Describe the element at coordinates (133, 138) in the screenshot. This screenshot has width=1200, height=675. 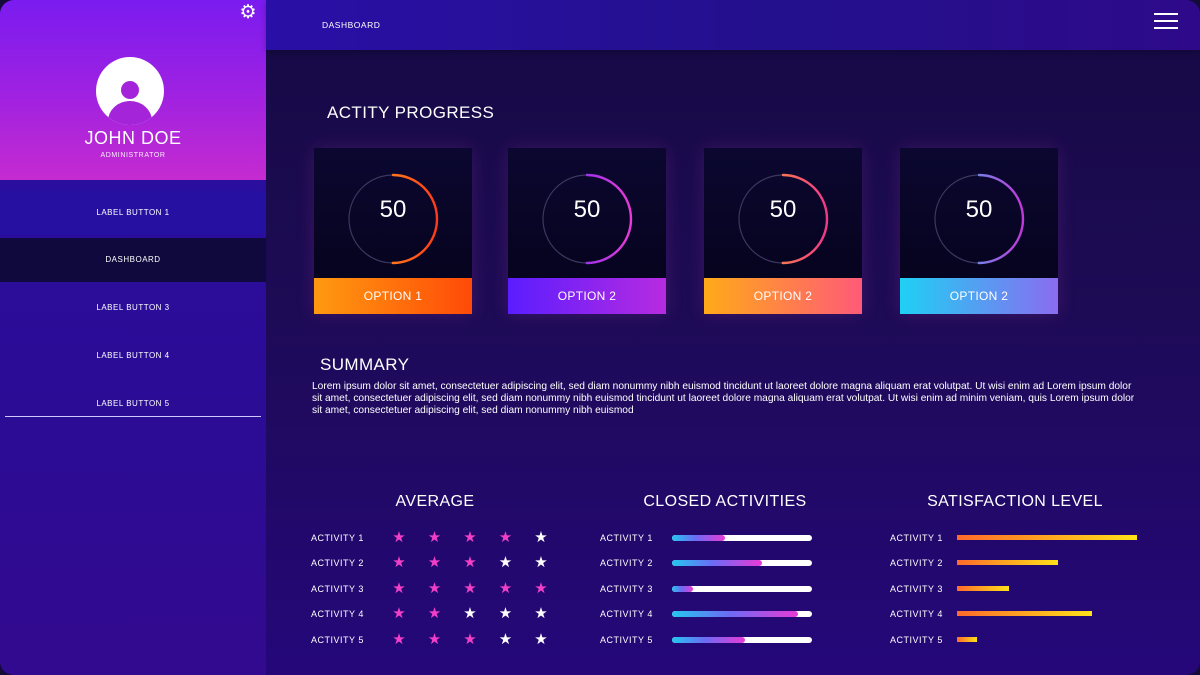
I see `profile-name: JOHN DOE` at that location.